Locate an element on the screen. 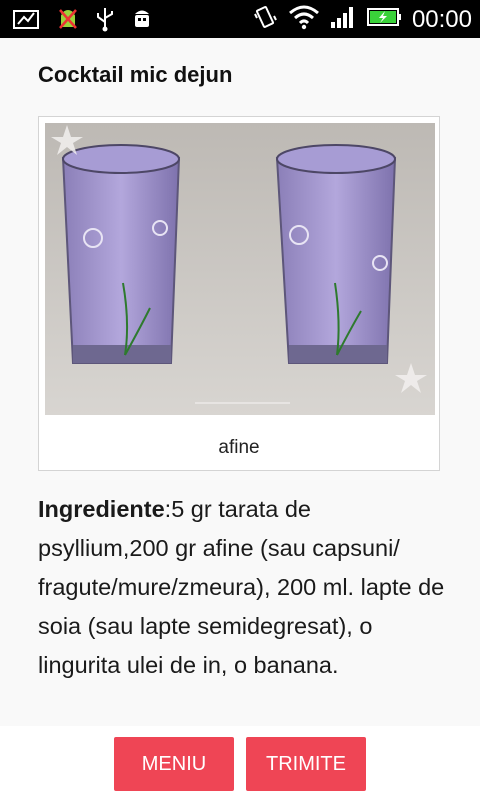 The width and height of the screenshot is (480, 800). vibrate-icon is located at coordinates (265, 19).